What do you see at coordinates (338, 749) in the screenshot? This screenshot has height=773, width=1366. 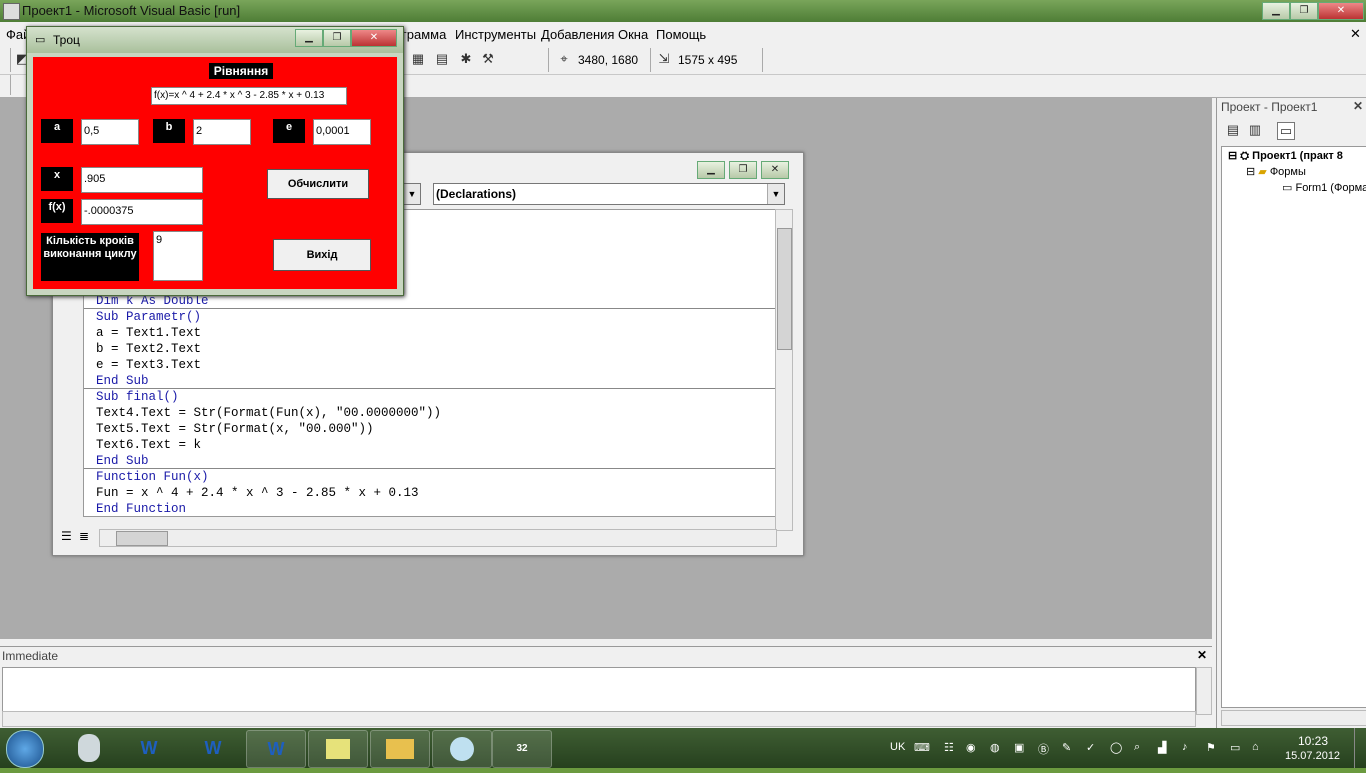 I see `sticky-notes-icon` at bounding box center [338, 749].